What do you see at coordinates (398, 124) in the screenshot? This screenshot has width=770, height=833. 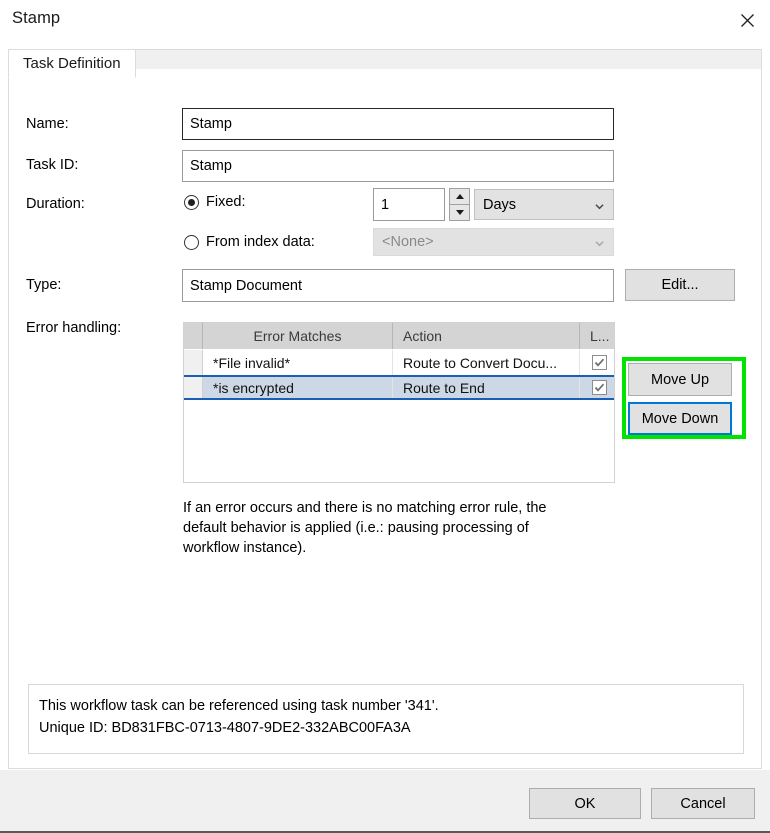 I see `name-input: Stamp` at bounding box center [398, 124].